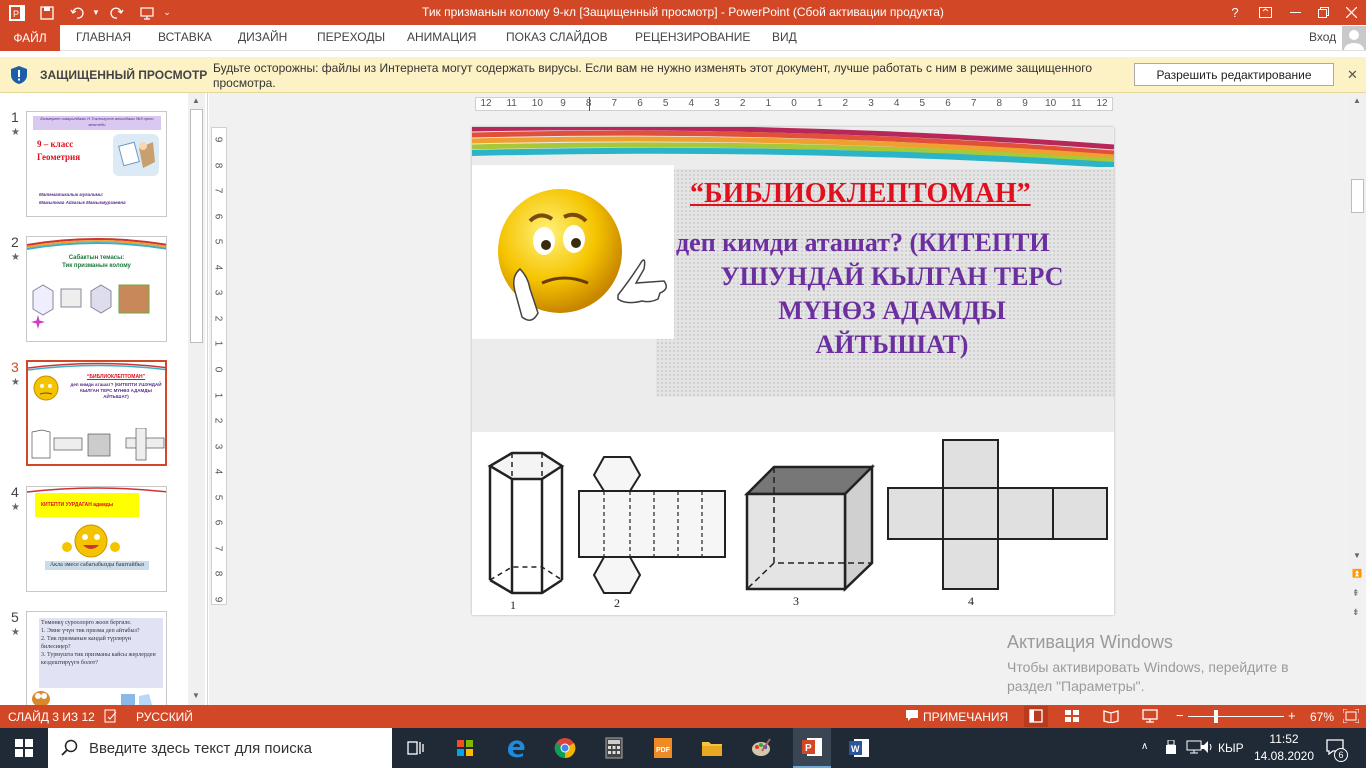 The width and height of the screenshot is (1366, 768). I want to click on notes-button: ПРИМЕЧАНИЯ, so click(965, 717).